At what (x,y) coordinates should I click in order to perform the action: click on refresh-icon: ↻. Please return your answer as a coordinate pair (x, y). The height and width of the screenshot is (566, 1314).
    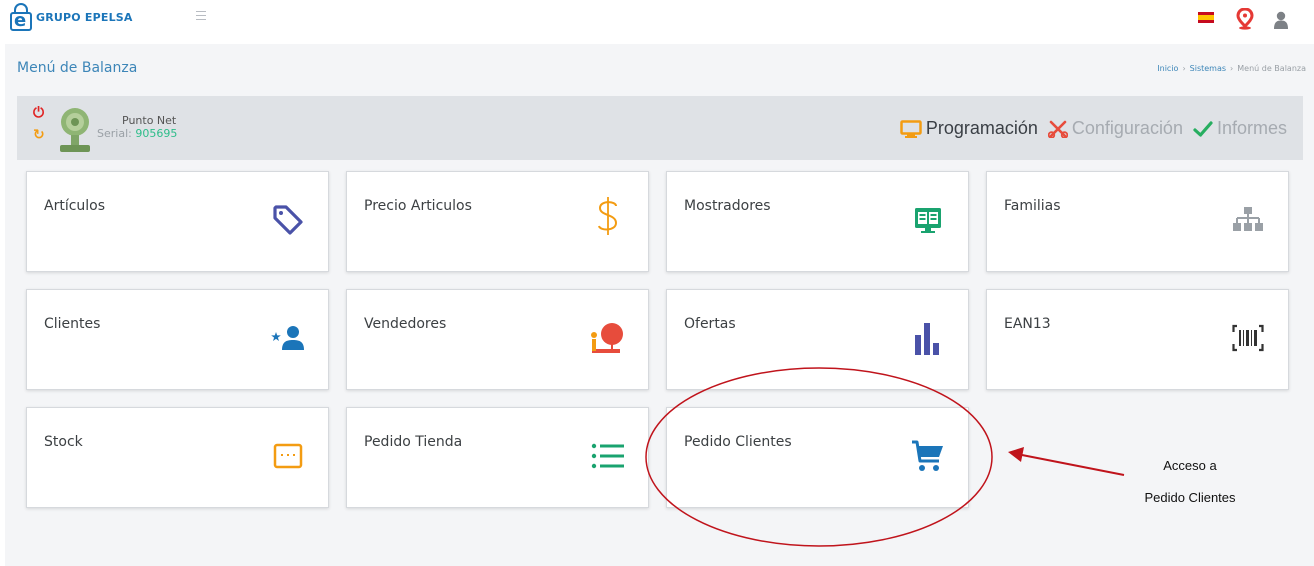
    Looking at the image, I should click on (39, 135).